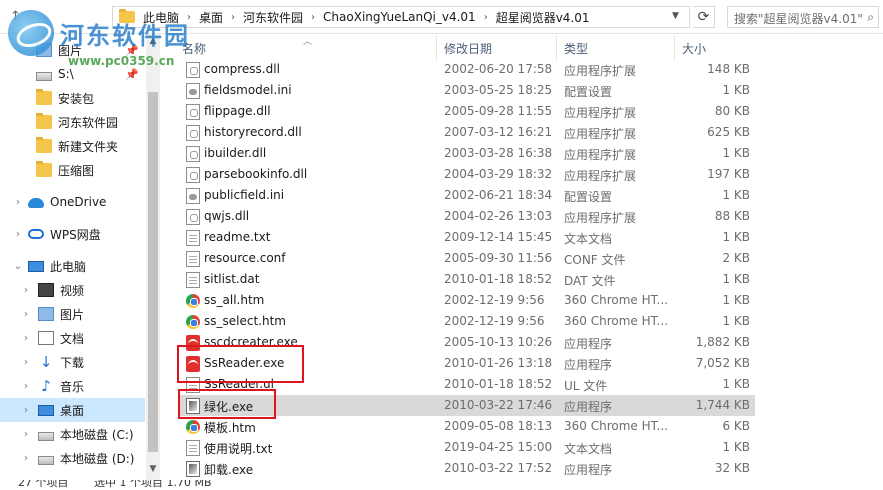  What do you see at coordinates (466, 216) in the screenshot?
I see `file-row: qwjs.dll 2004-02-26 13:03 应用程序扩展 88 KB` at bounding box center [466, 216].